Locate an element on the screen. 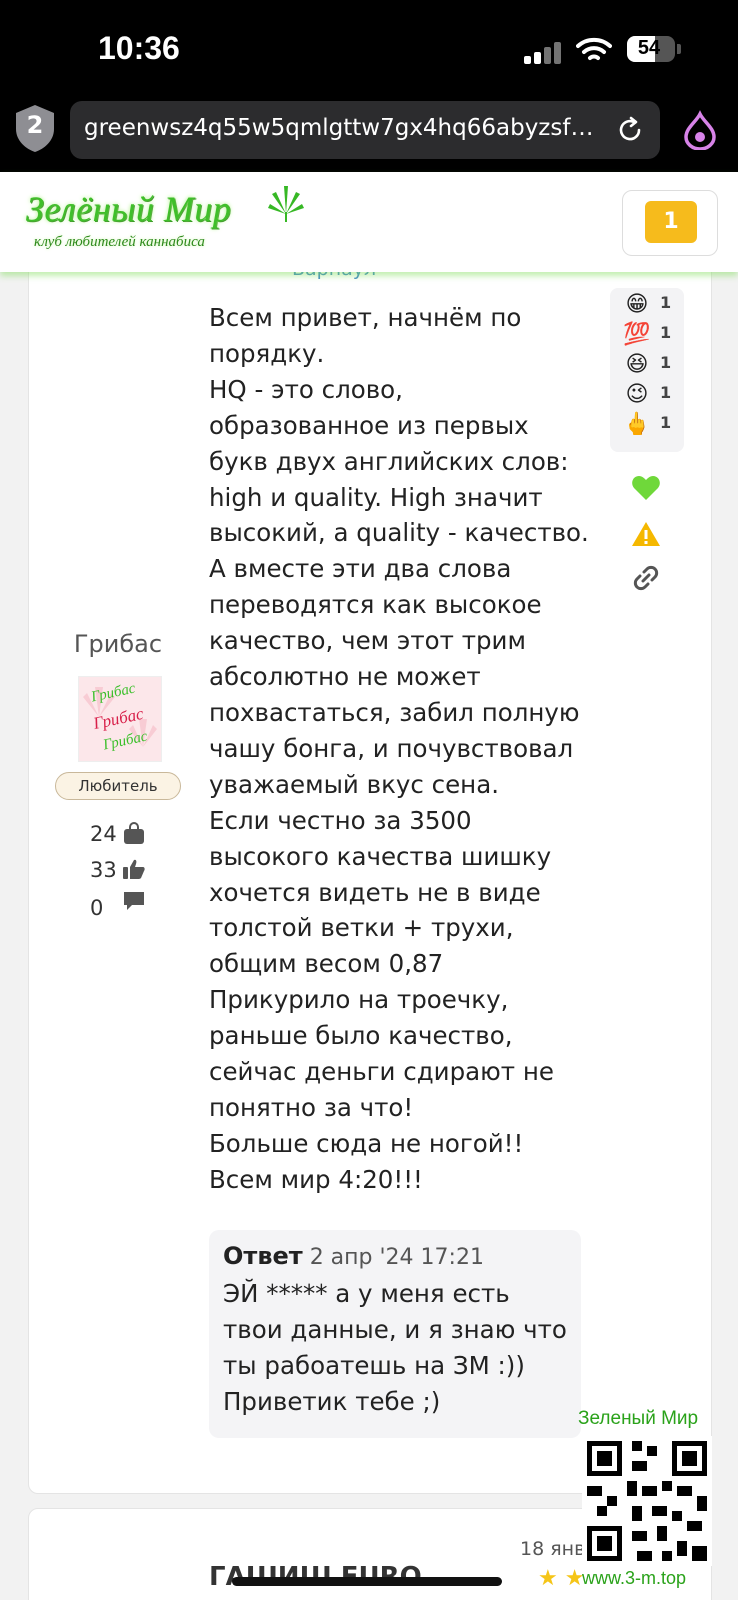  onion-icon is located at coordinates (700, 130).